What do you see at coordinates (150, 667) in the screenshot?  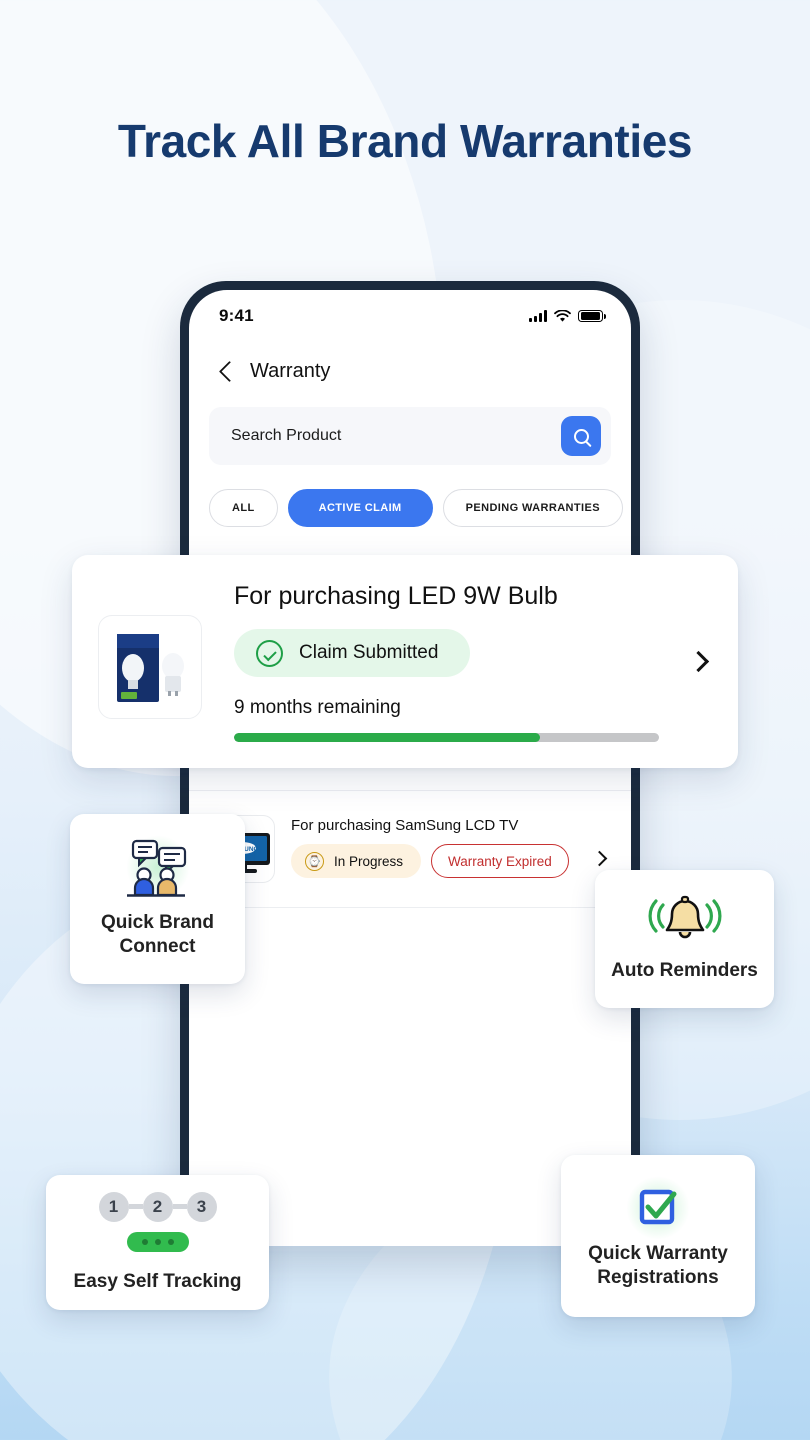 I see `led-bulb-box-thumbnail` at bounding box center [150, 667].